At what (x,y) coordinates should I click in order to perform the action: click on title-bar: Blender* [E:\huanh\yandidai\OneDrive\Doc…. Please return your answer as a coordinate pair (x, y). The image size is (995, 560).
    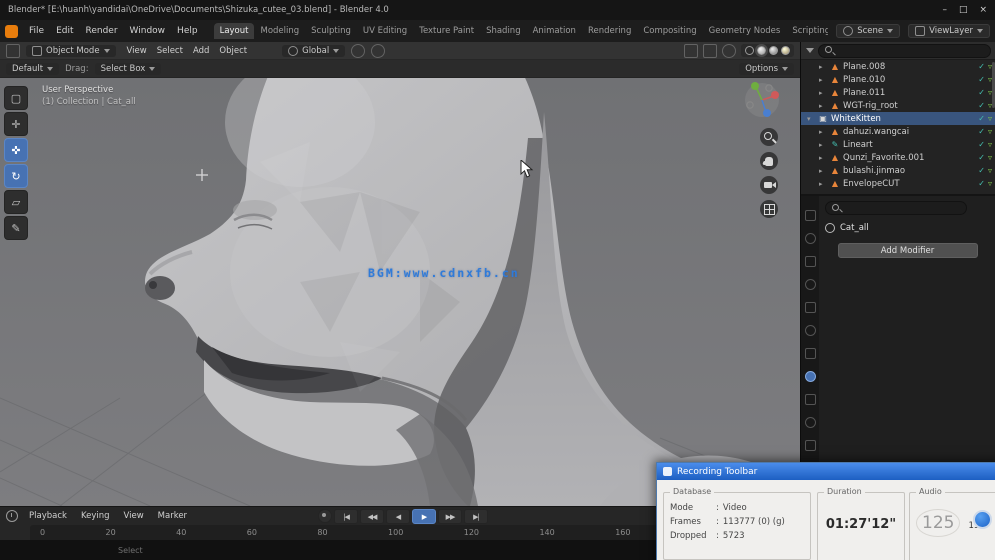
    Looking at the image, I should click on (497, 10).